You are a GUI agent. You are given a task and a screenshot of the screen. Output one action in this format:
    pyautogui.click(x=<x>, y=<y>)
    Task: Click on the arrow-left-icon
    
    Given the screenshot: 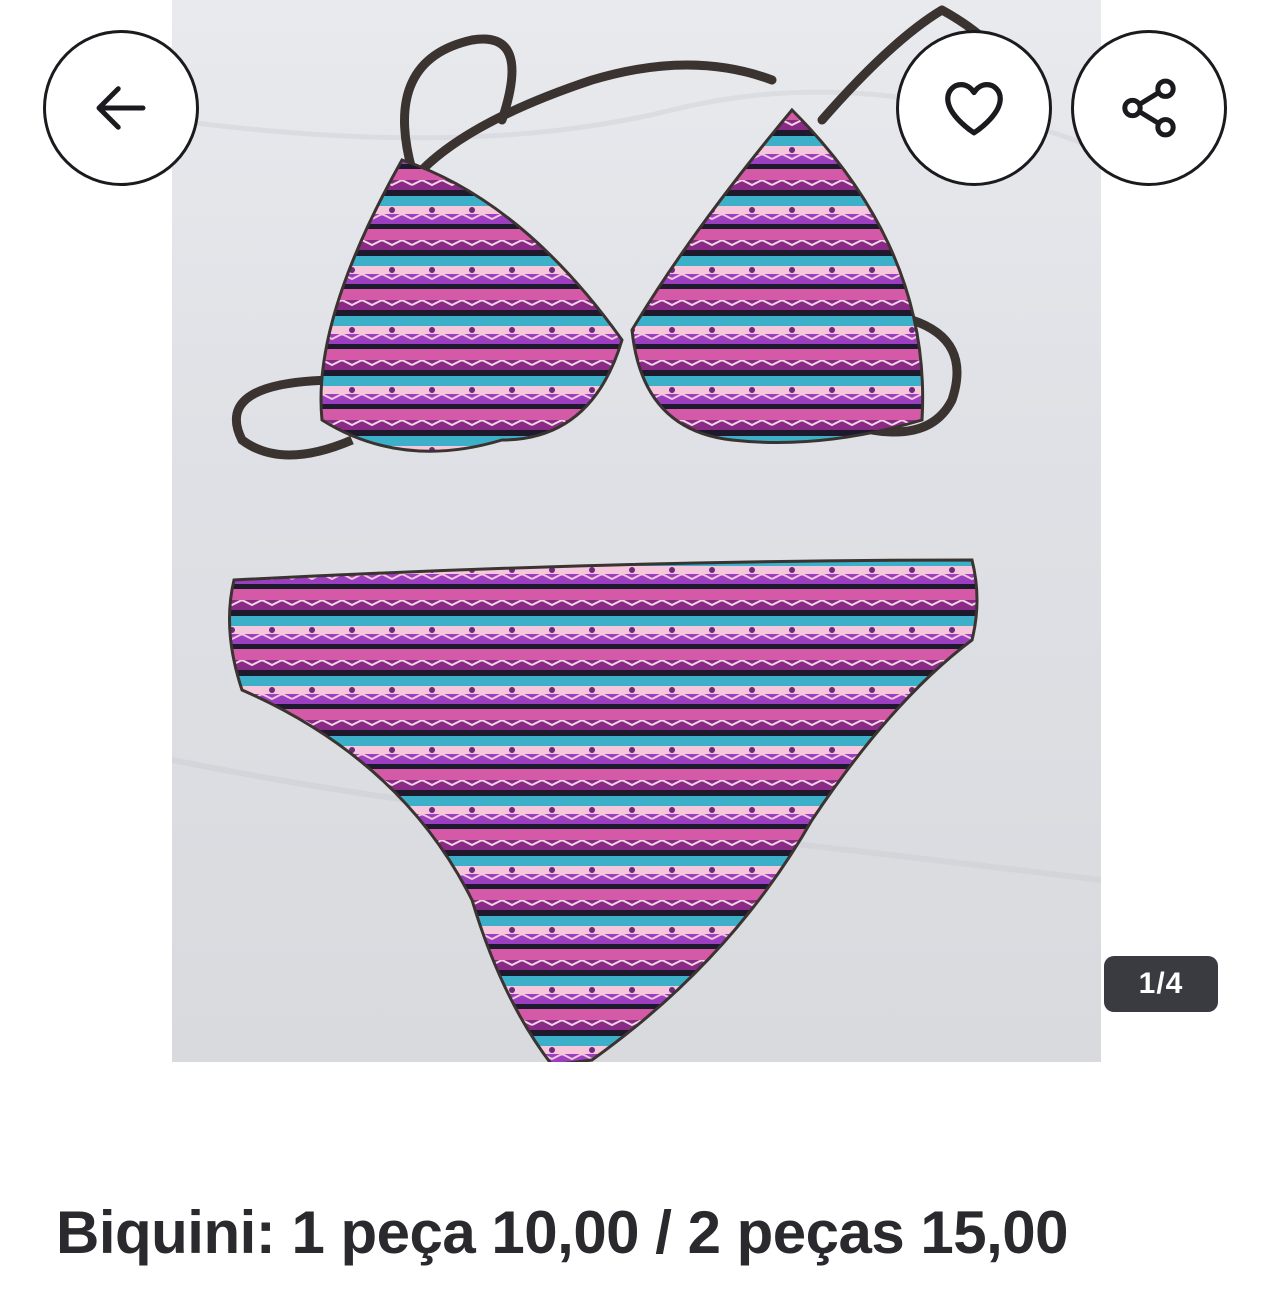 What is the action you would take?
    pyautogui.click(x=121, y=108)
    